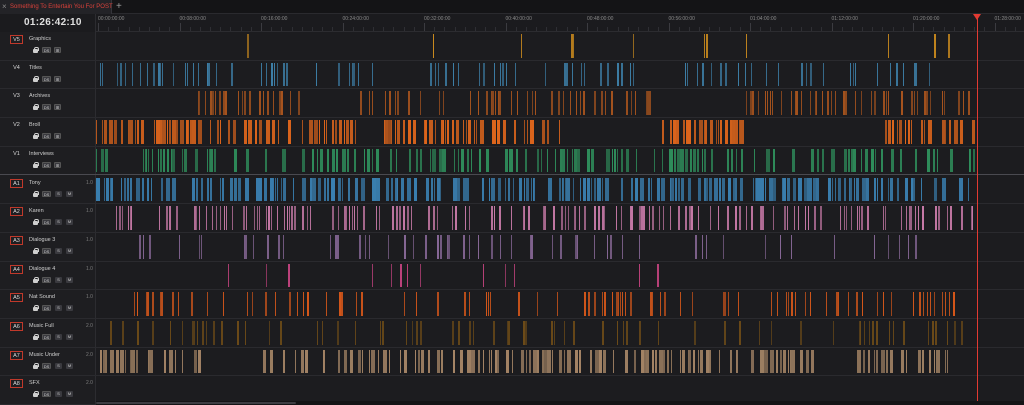 The image size is (1024, 405). Describe the element at coordinates (16, 269) in the screenshot. I see `track-id-badge: A4` at that location.